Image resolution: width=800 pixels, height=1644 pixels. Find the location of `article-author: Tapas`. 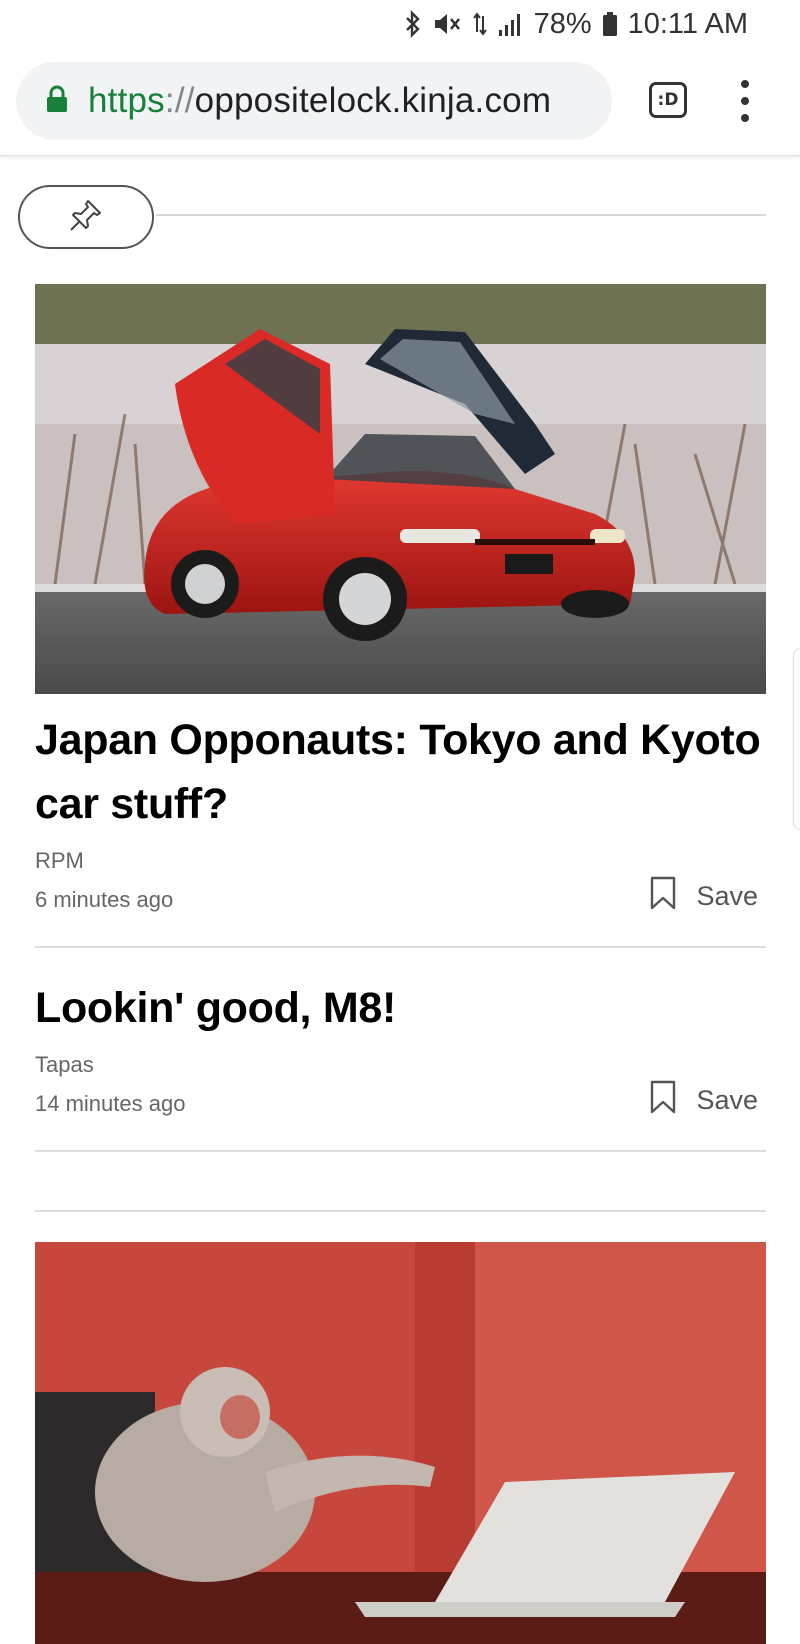

article-author: Tapas is located at coordinates (64, 1065).